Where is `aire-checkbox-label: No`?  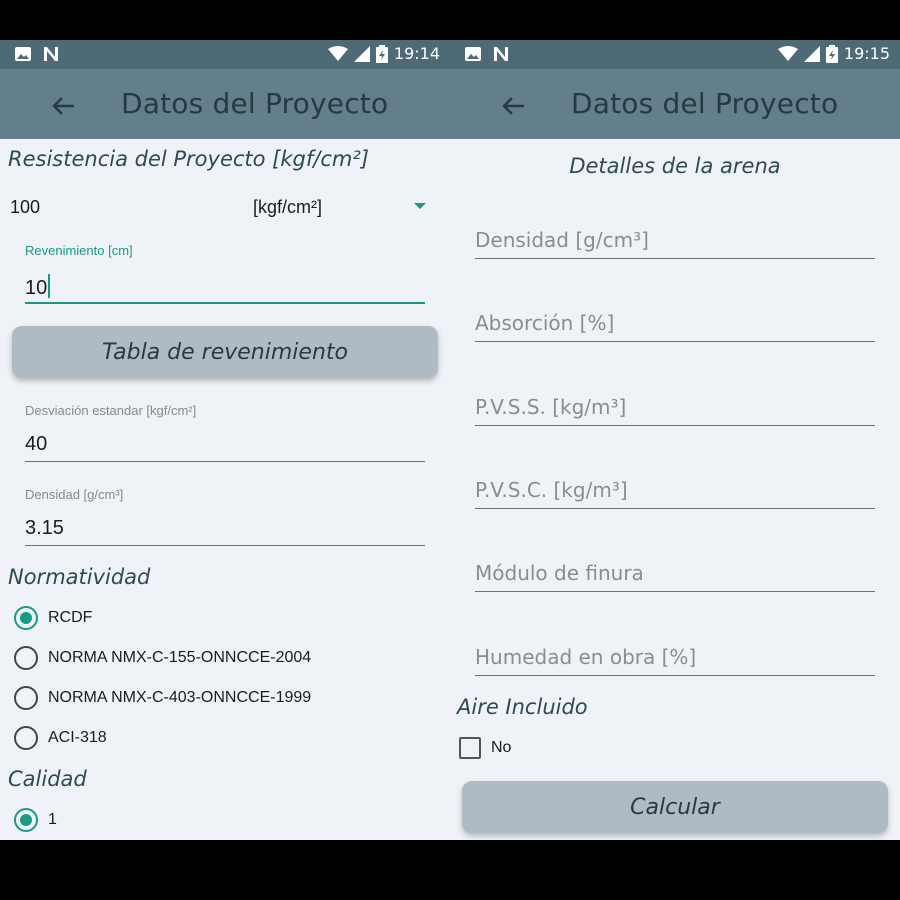
aire-checkbox-label: No is located at coordinates (501, 747).